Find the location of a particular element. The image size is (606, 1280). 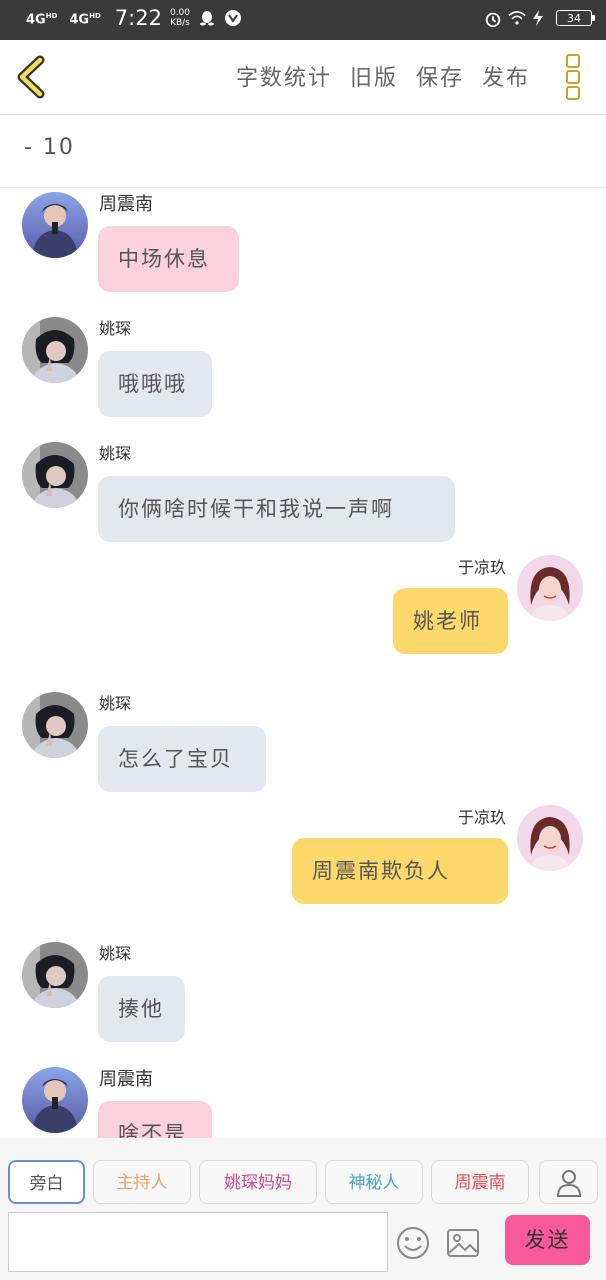

person-icon is located at coordinates (568, 1183).